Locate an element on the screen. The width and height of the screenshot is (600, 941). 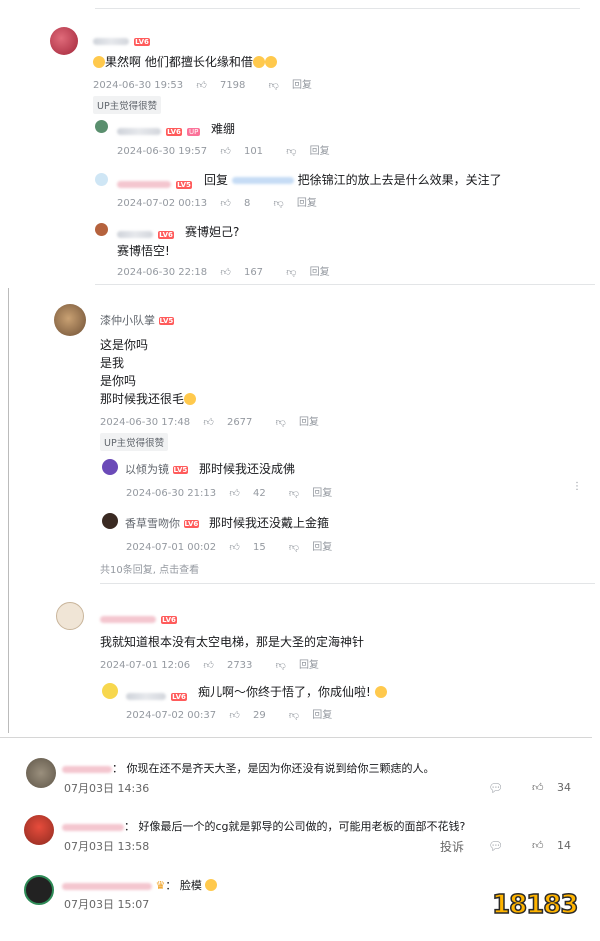
username: LV5 is located at coordinates (154, 183).